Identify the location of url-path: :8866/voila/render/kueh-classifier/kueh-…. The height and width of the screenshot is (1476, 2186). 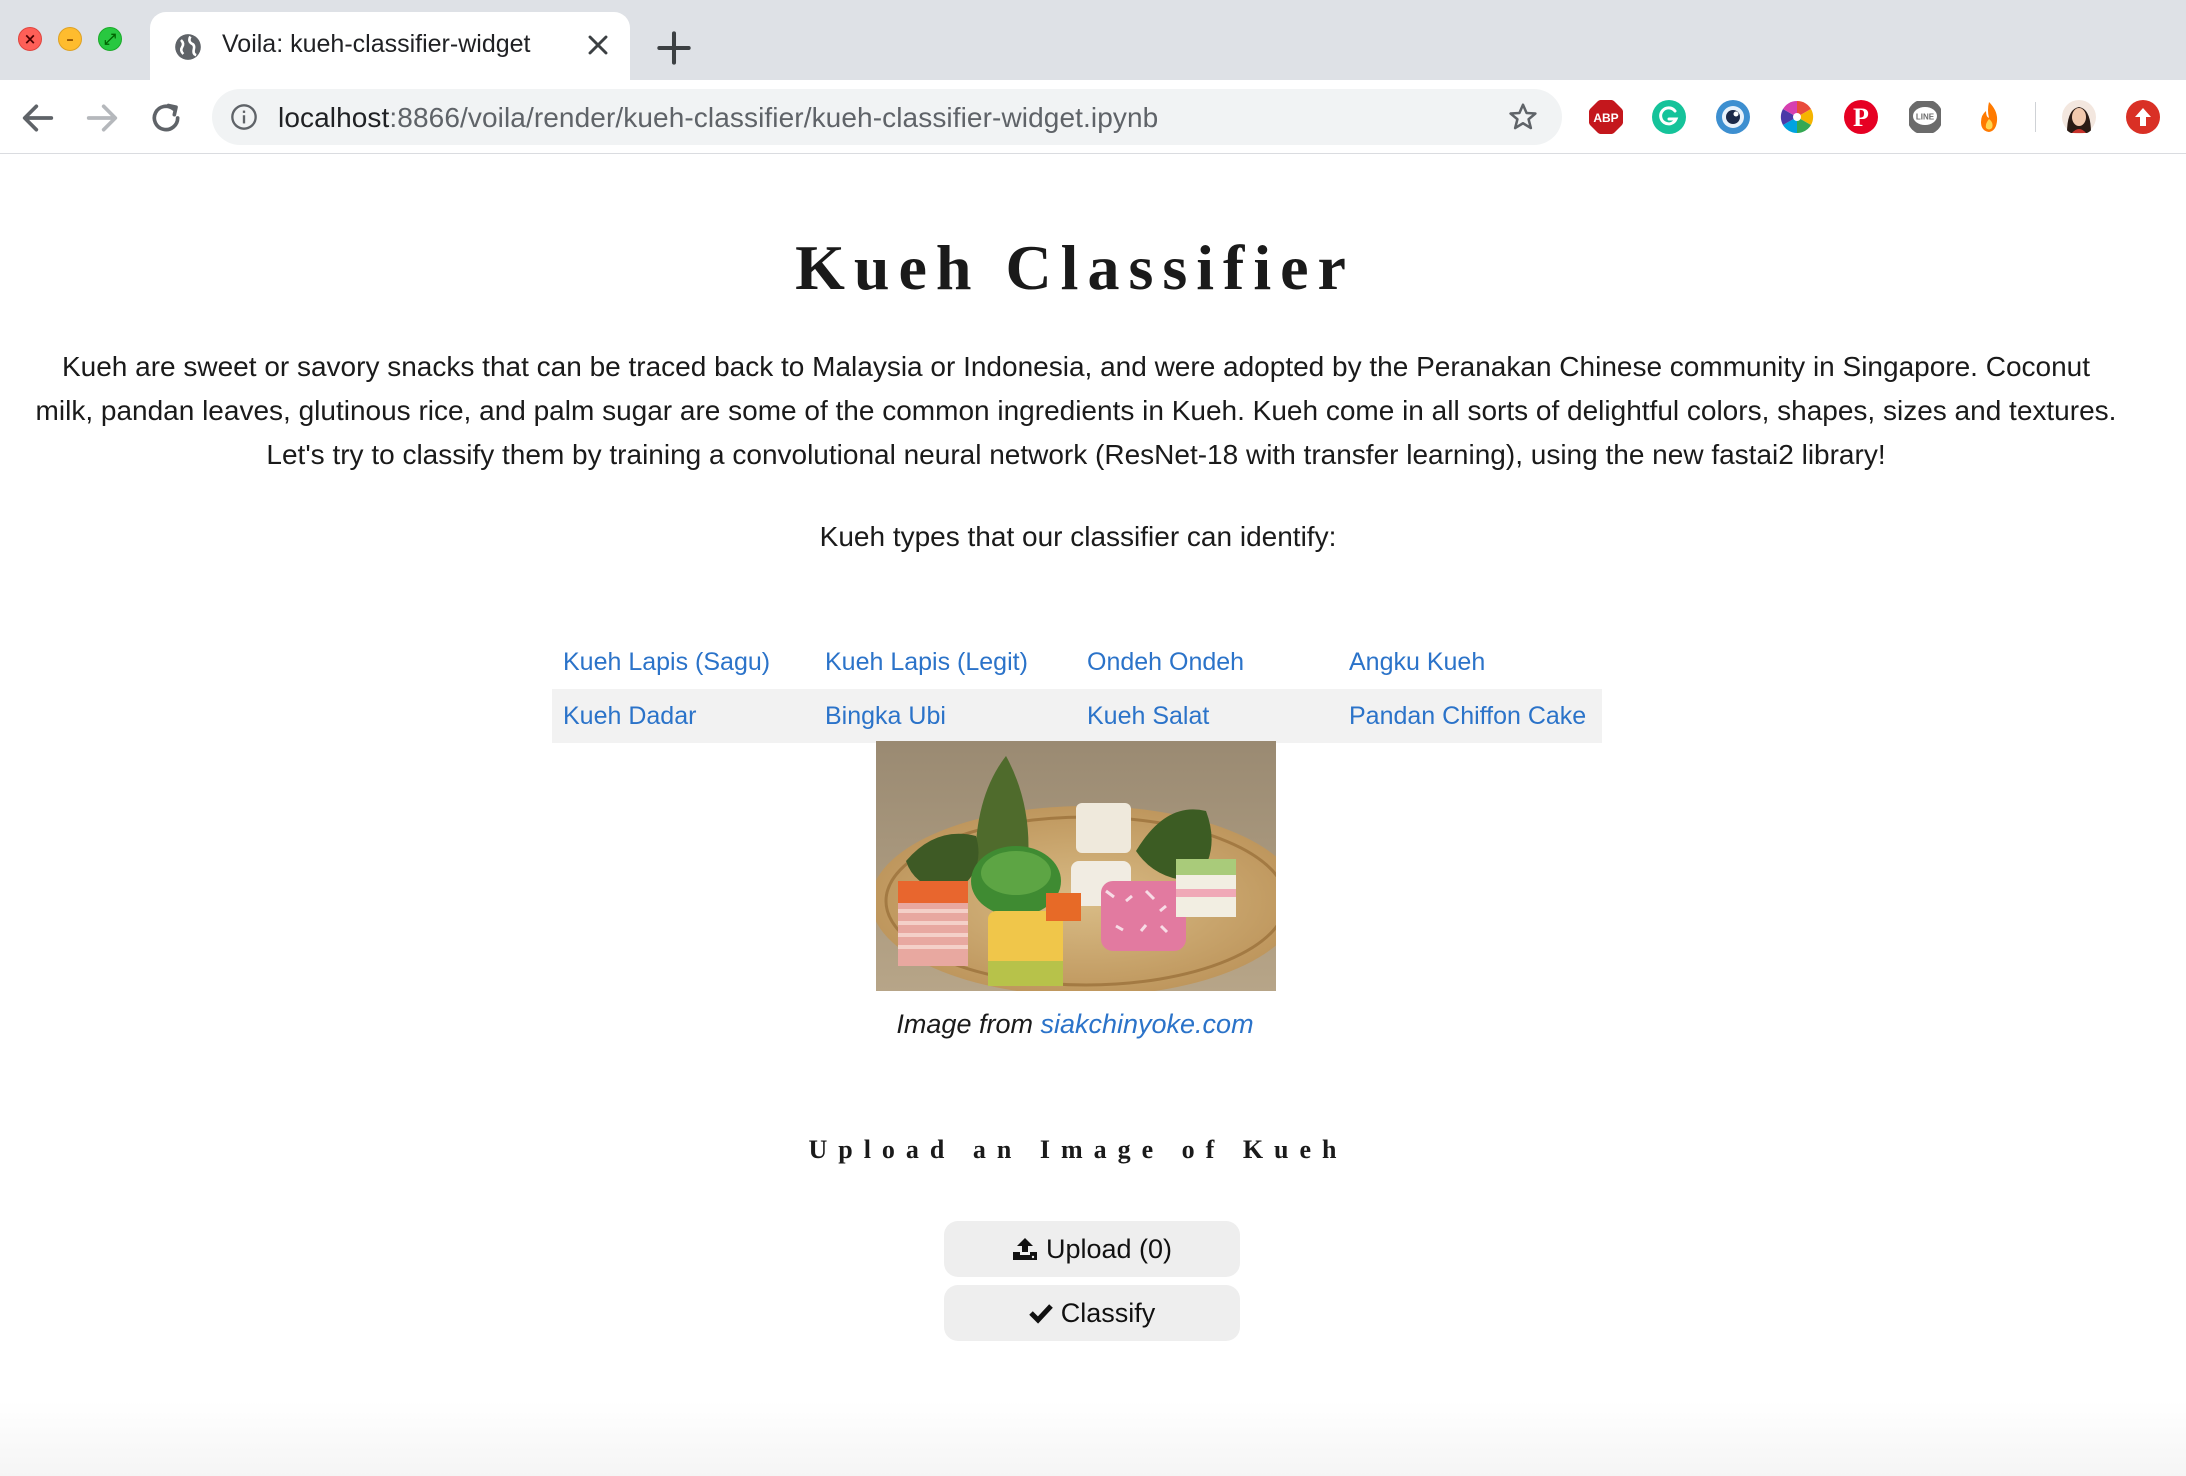
(774, 117).